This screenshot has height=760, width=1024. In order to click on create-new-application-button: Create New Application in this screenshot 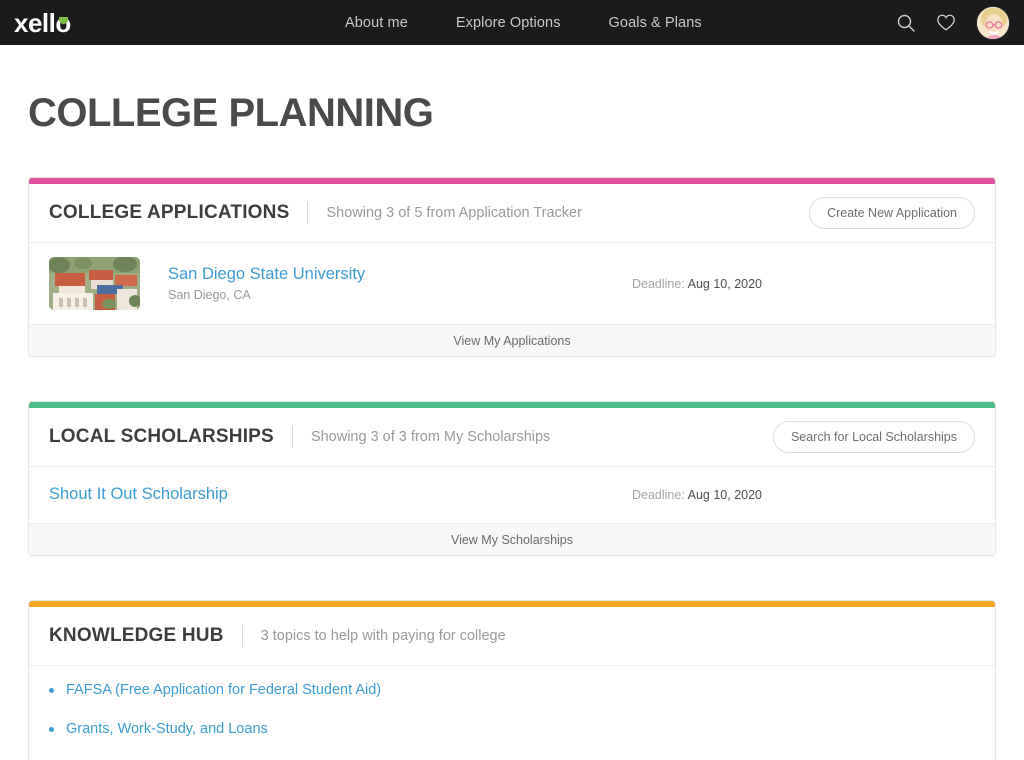, I will do `click(892, 213)`.